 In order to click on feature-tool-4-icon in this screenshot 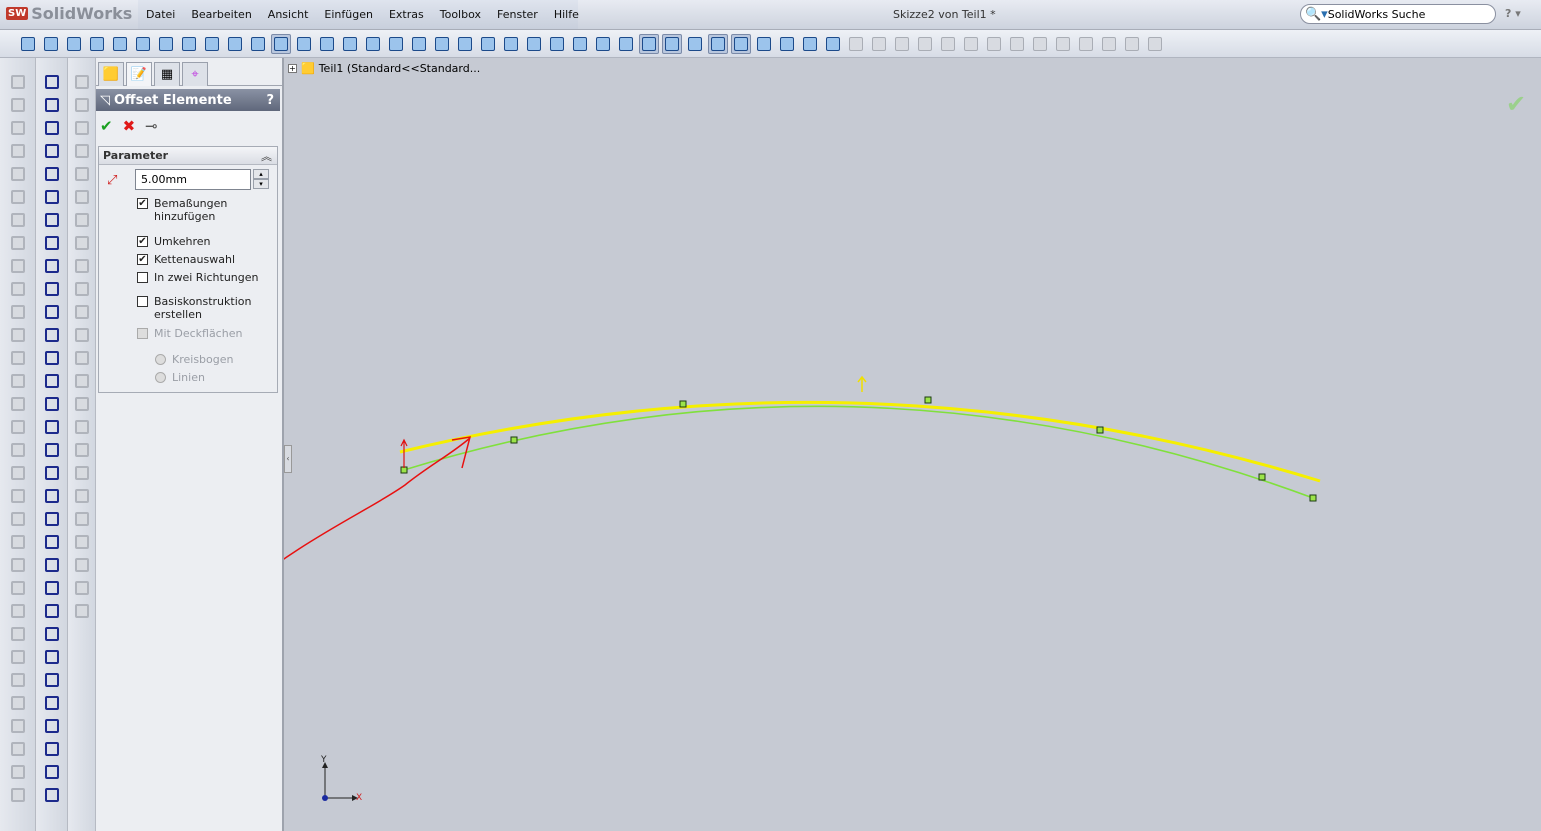, I will do `click(18, 151)`.